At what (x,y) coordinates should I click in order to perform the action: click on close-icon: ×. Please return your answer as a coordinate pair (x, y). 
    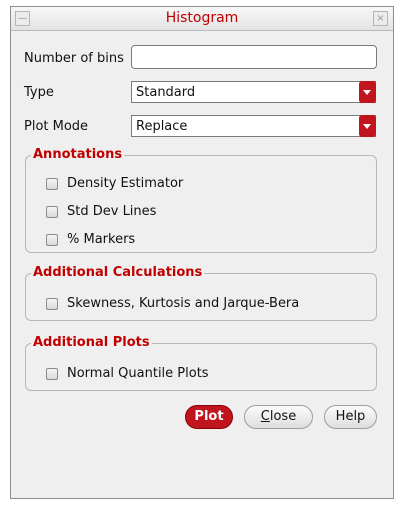
    Looking at the image, I should click on (380, 18).